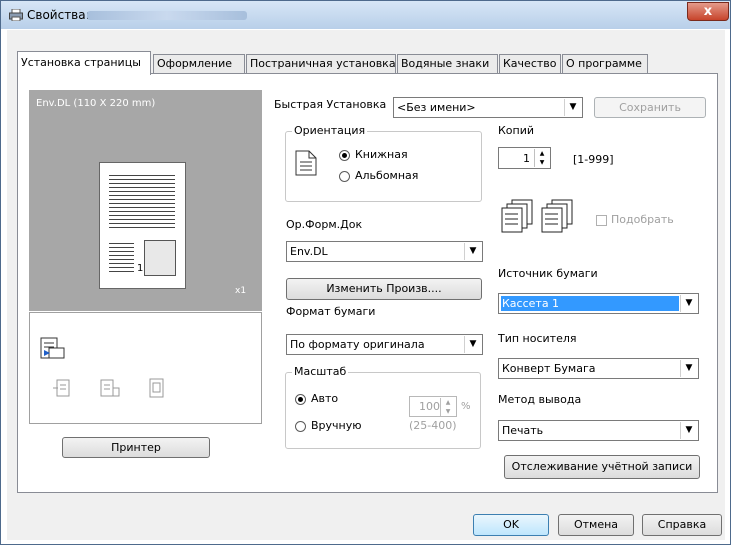  I want to click on copies-value: 1, so click(526, 158).